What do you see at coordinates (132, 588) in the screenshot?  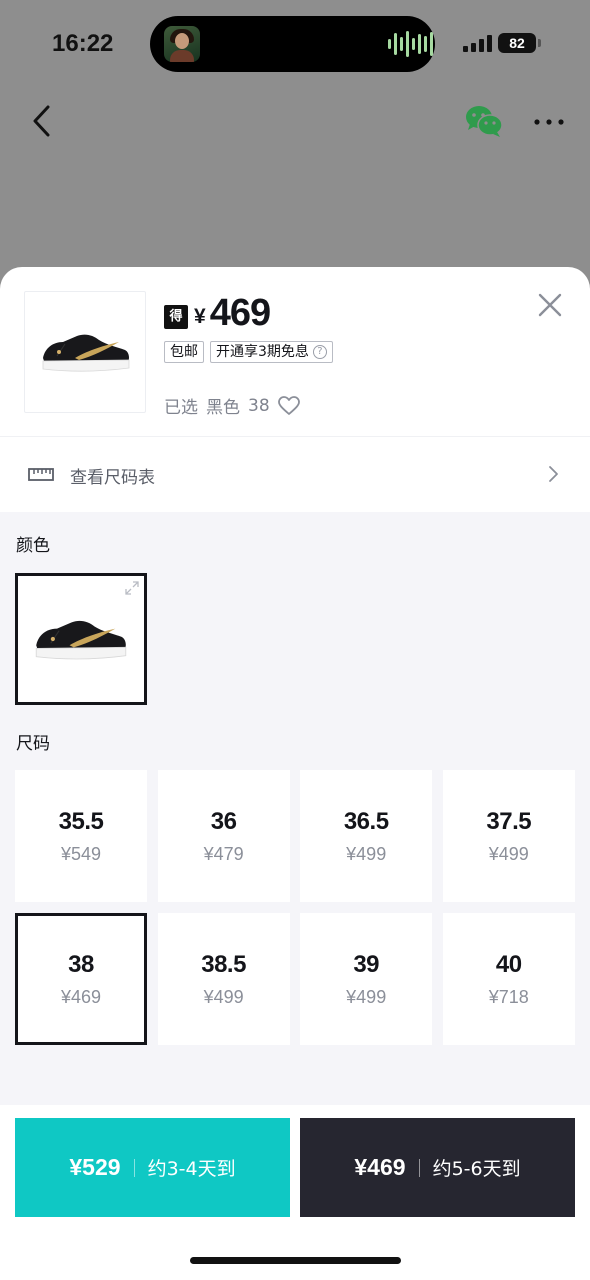 I see `expand-icon` at bounding box center [132, 588].